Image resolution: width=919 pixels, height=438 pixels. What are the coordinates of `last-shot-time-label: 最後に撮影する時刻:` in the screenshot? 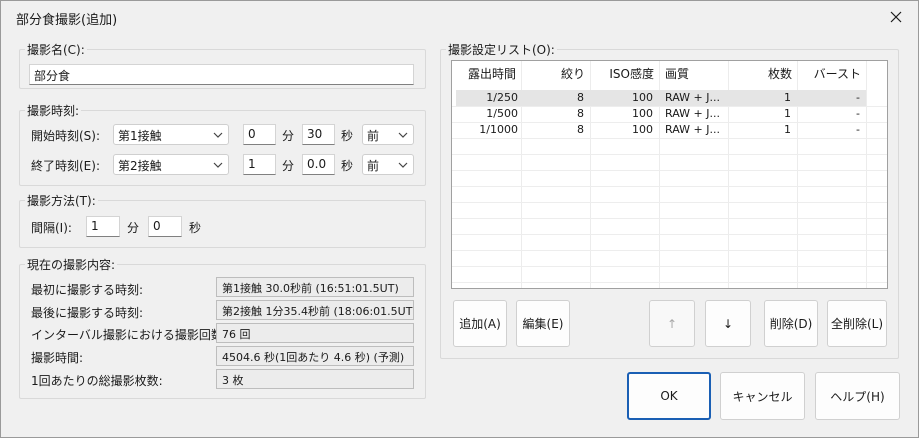 It's located at (87, 313).